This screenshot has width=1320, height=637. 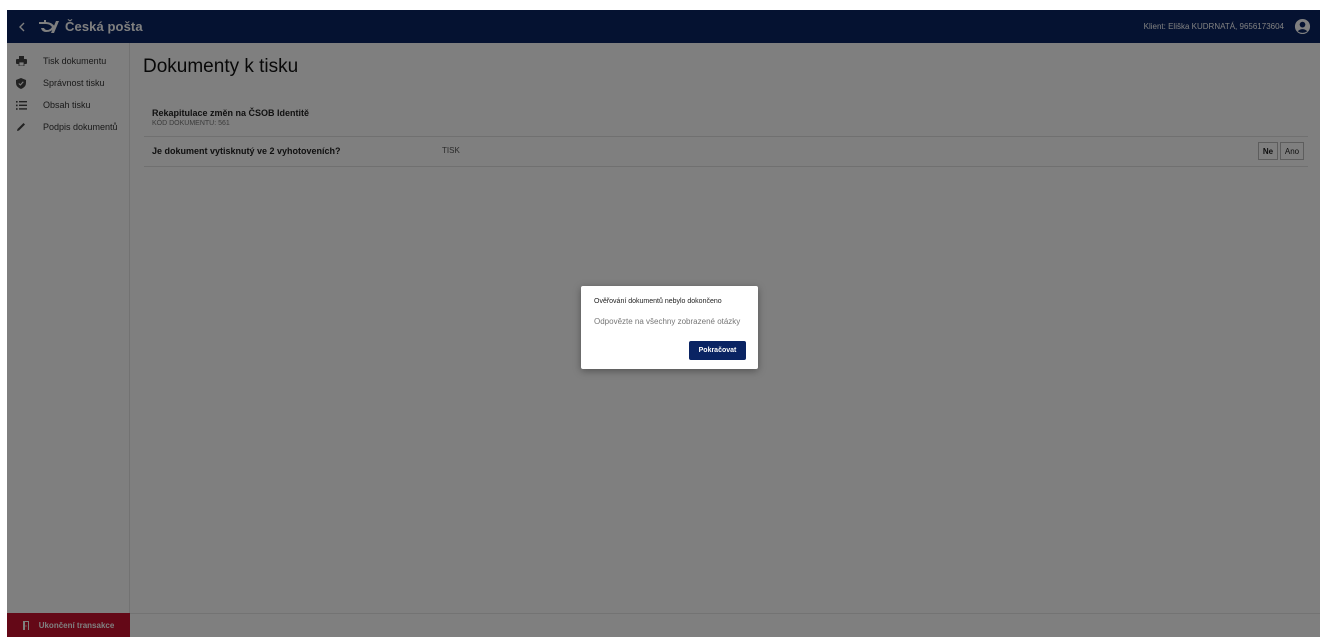 I want to click on continue-button: Pokračovat, so click(x=717, y=350).